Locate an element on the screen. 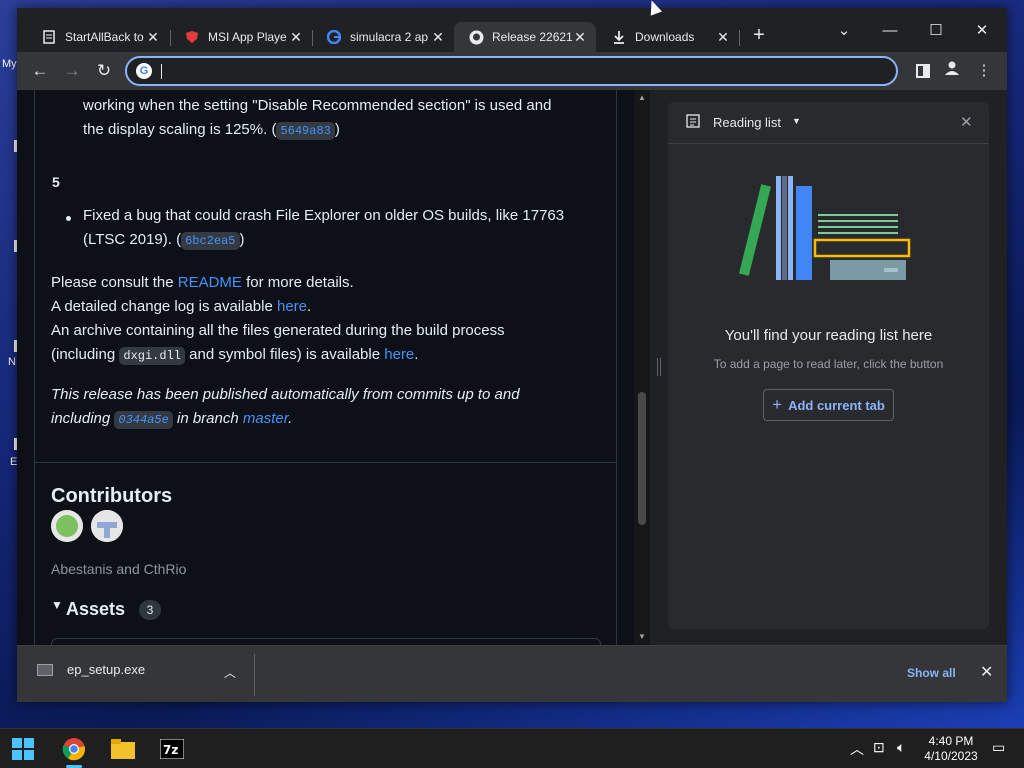  windows-logo-icon is located at coordinates (29, 755).